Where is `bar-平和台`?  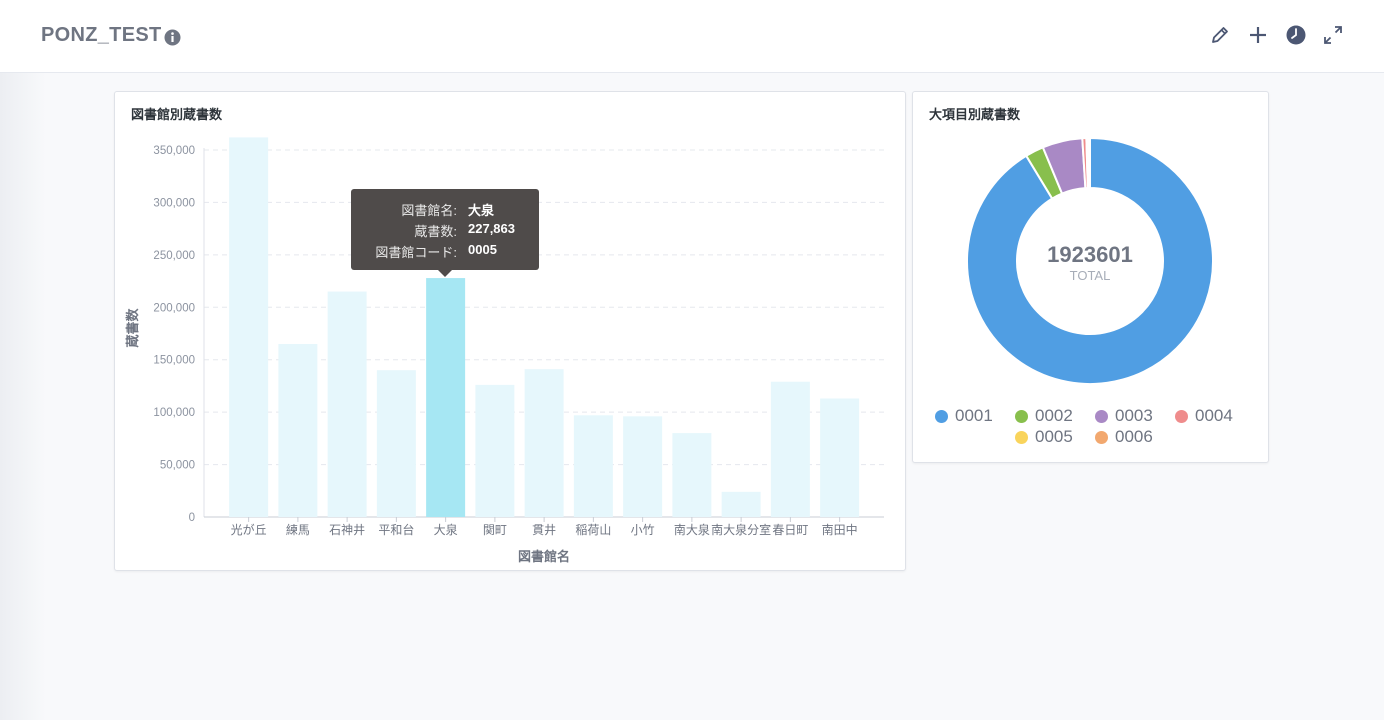 bar-平和台 is located at coordinates (396, 443).